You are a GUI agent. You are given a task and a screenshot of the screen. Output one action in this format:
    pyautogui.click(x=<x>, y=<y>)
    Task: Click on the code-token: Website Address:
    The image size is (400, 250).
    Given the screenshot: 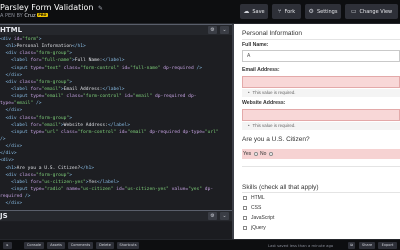 What is the action you would take?
    pyautogui.click(x=85, y=125)
    